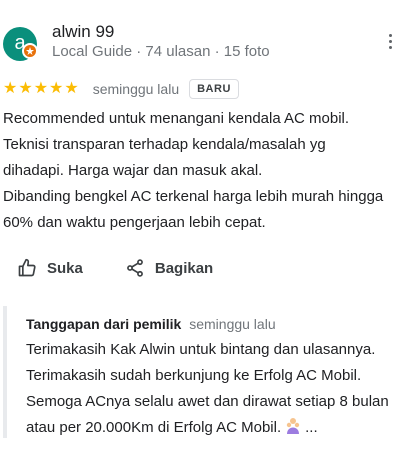  I want to click on review-actions: Suka Bagikan, so click(136, 268).